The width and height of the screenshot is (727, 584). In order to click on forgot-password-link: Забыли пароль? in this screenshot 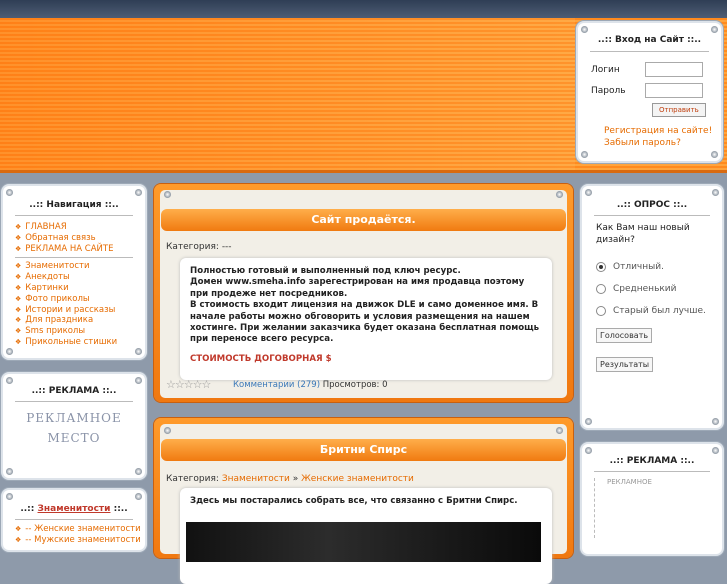, I will do `click(642, 143)`.